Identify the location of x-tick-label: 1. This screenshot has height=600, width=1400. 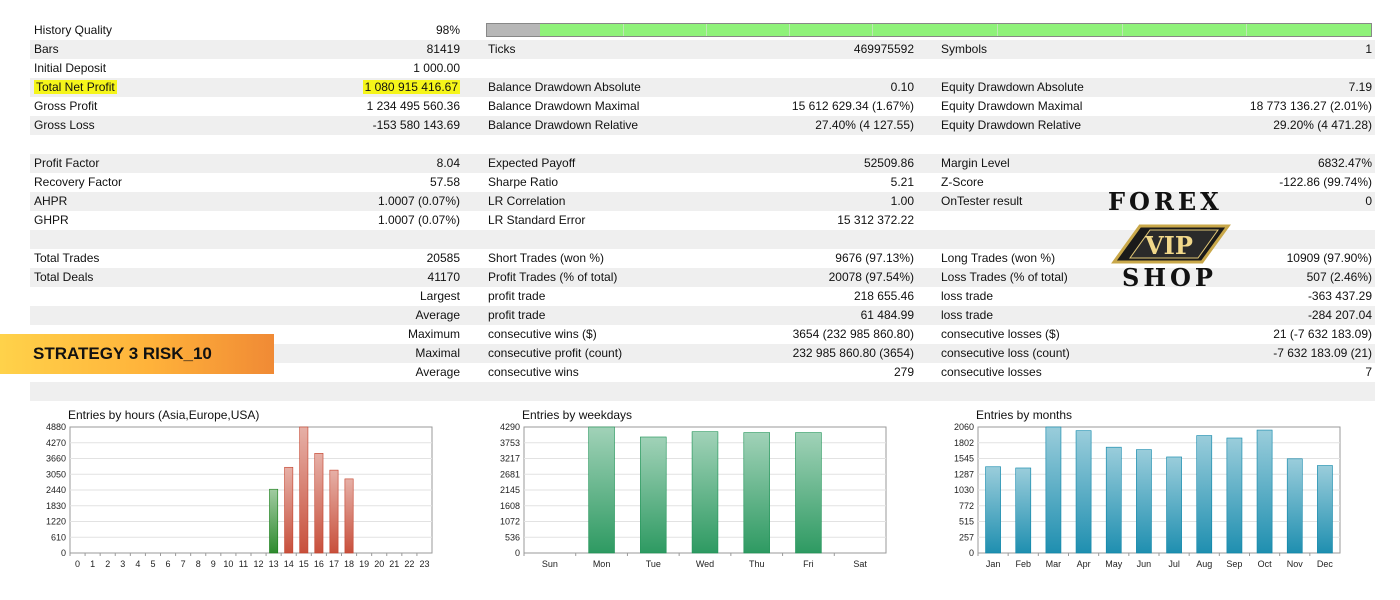
(92, 564).